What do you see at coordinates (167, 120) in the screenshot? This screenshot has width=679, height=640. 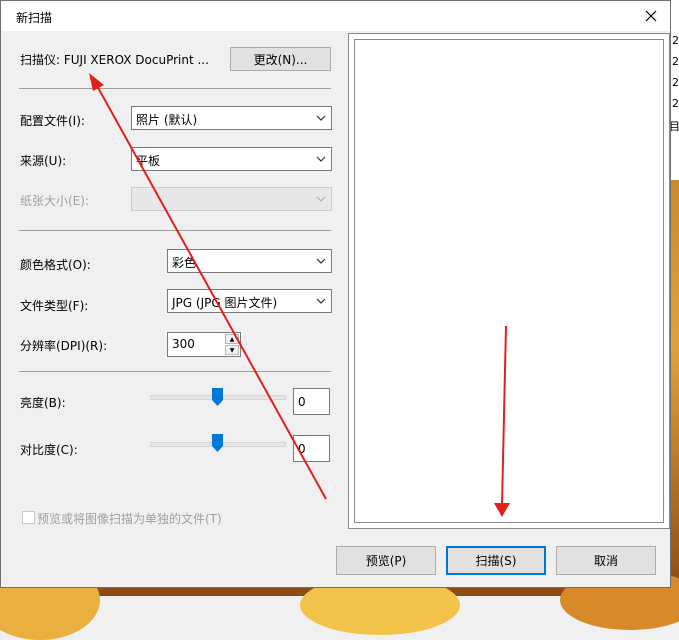 I see `profile-value: 照片 (默认)` at bounding box center [167, 120].